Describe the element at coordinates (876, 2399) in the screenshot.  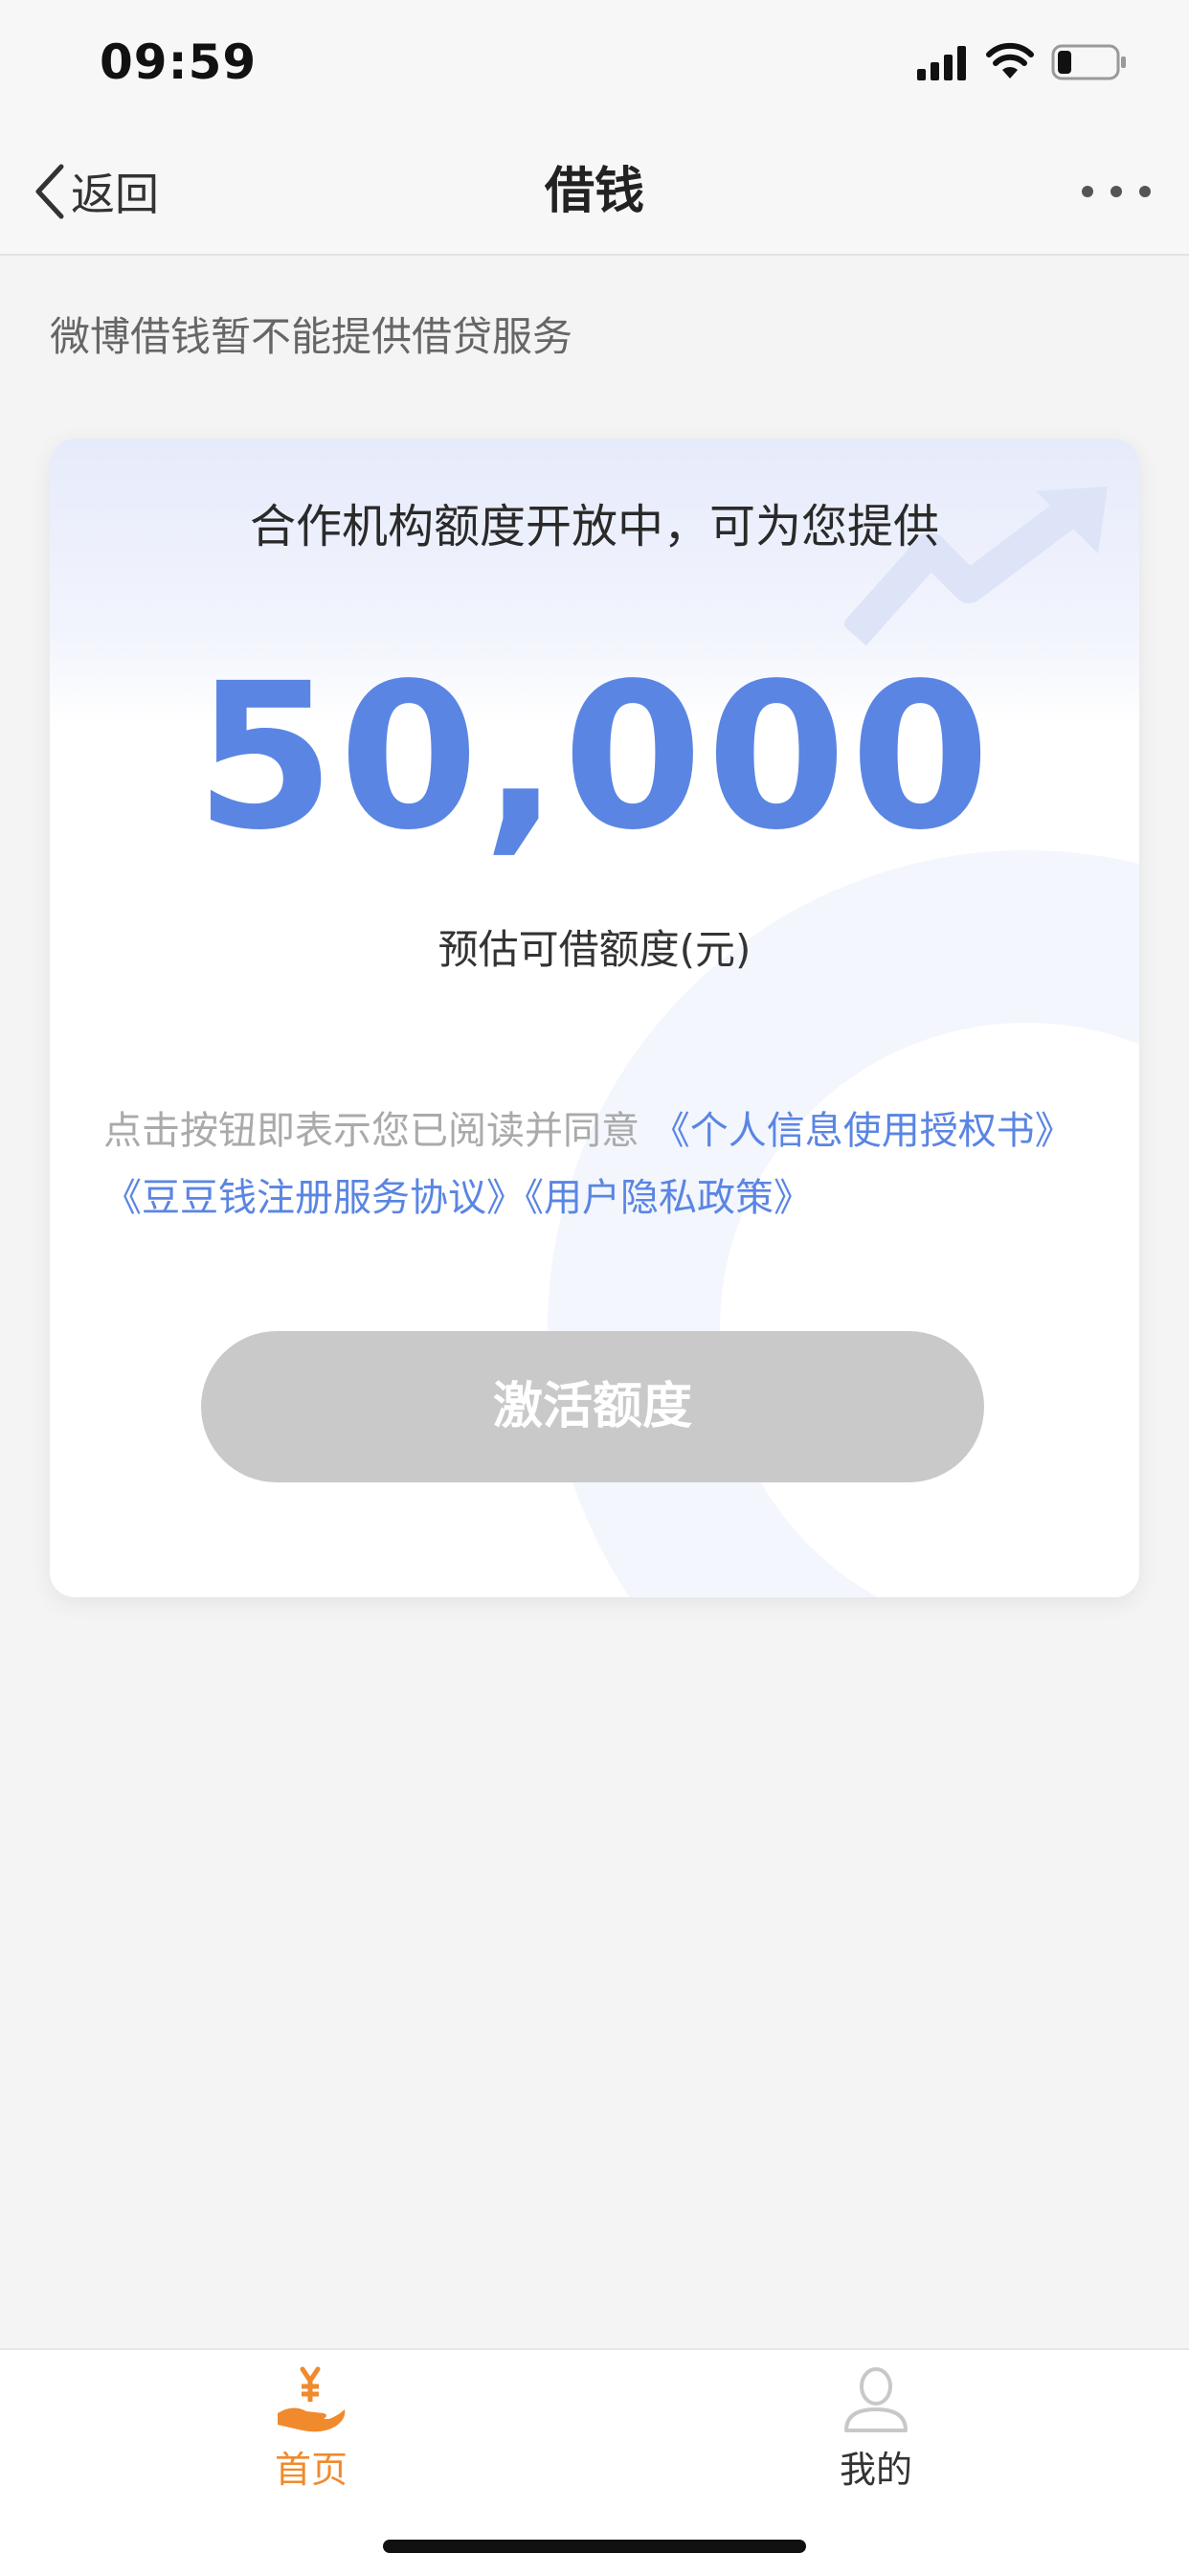
I see `user-icon` at that location.